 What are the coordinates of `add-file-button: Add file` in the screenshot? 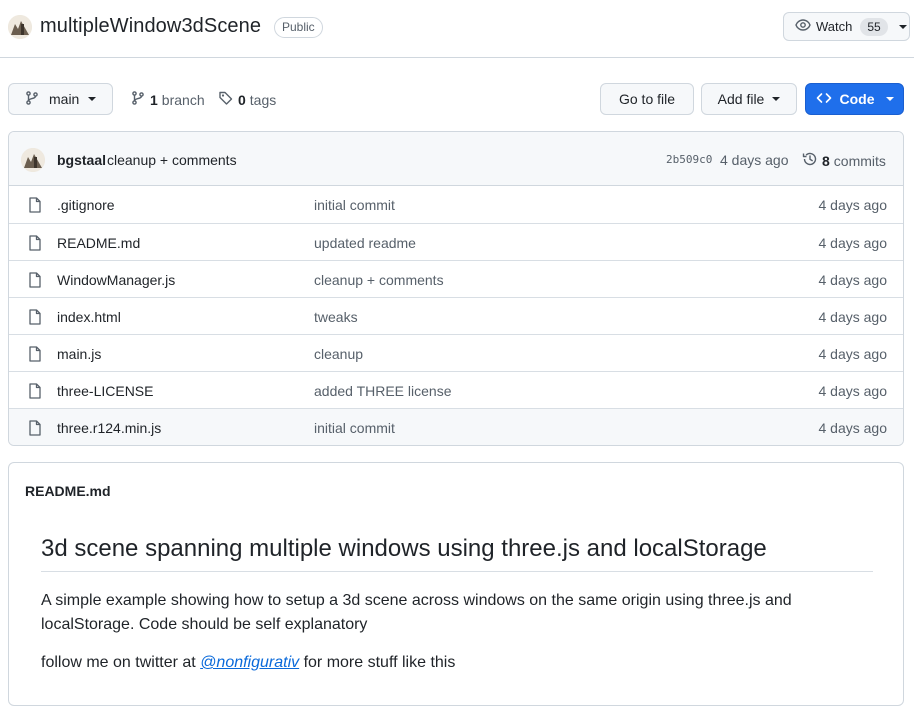 It's located at (749, 99).